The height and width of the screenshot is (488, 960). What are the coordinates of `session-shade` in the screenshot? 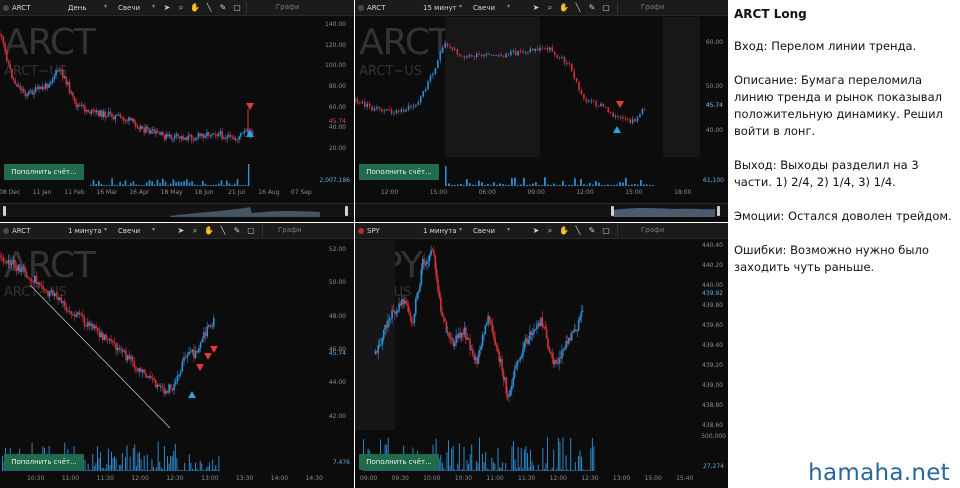 It's located at (681, 87).